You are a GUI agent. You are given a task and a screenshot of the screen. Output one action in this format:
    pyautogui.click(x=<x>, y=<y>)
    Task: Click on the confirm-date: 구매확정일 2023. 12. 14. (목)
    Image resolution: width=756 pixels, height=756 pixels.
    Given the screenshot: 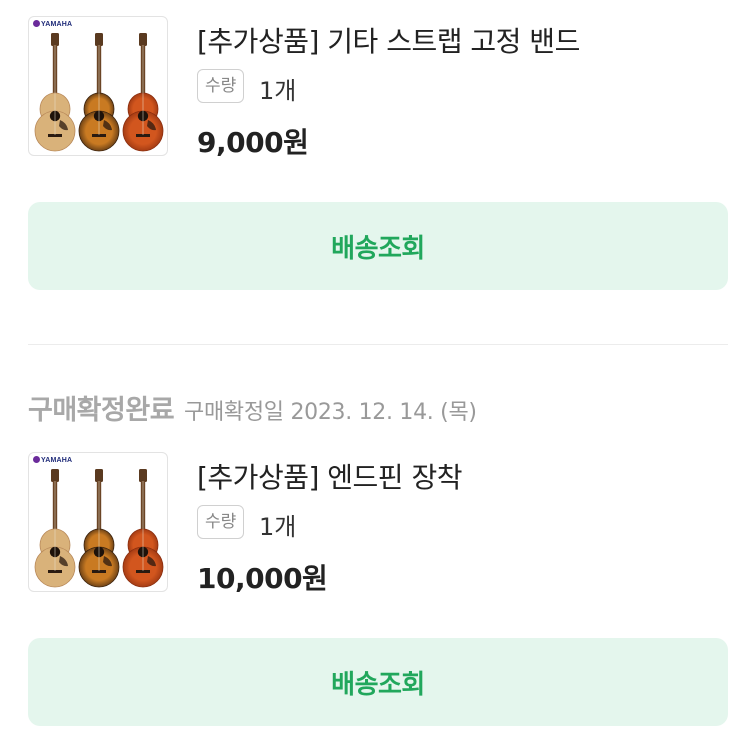 What is the action you would take?
    pyautogui.click(x=330, y=412)
    